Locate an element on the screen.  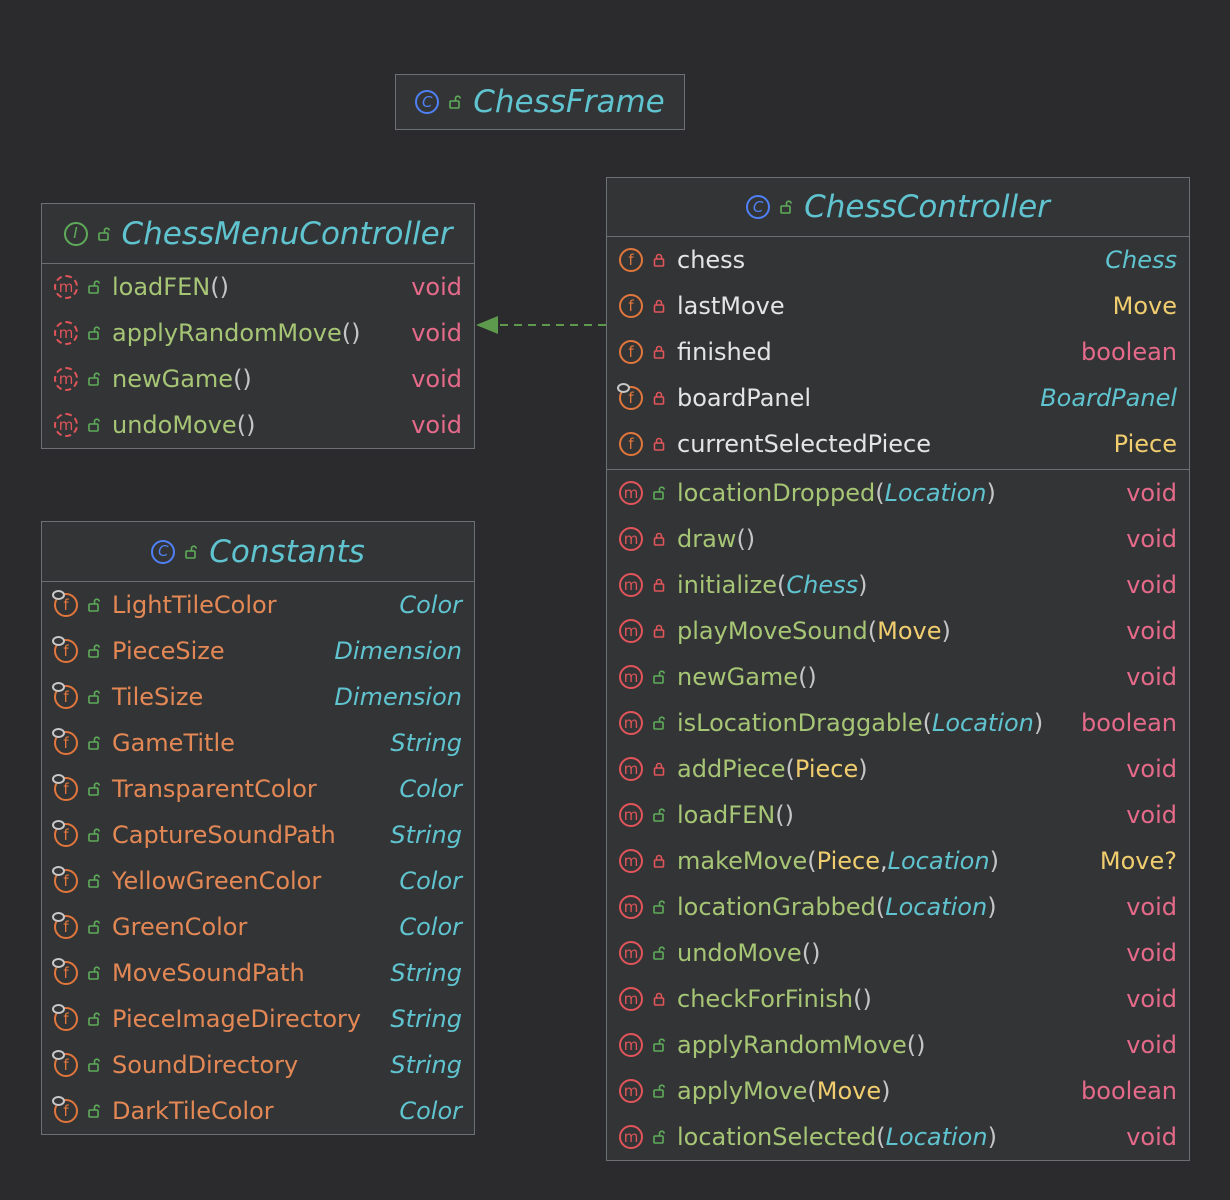
field-row: f finished boolean is located at coordinates (904, 352).